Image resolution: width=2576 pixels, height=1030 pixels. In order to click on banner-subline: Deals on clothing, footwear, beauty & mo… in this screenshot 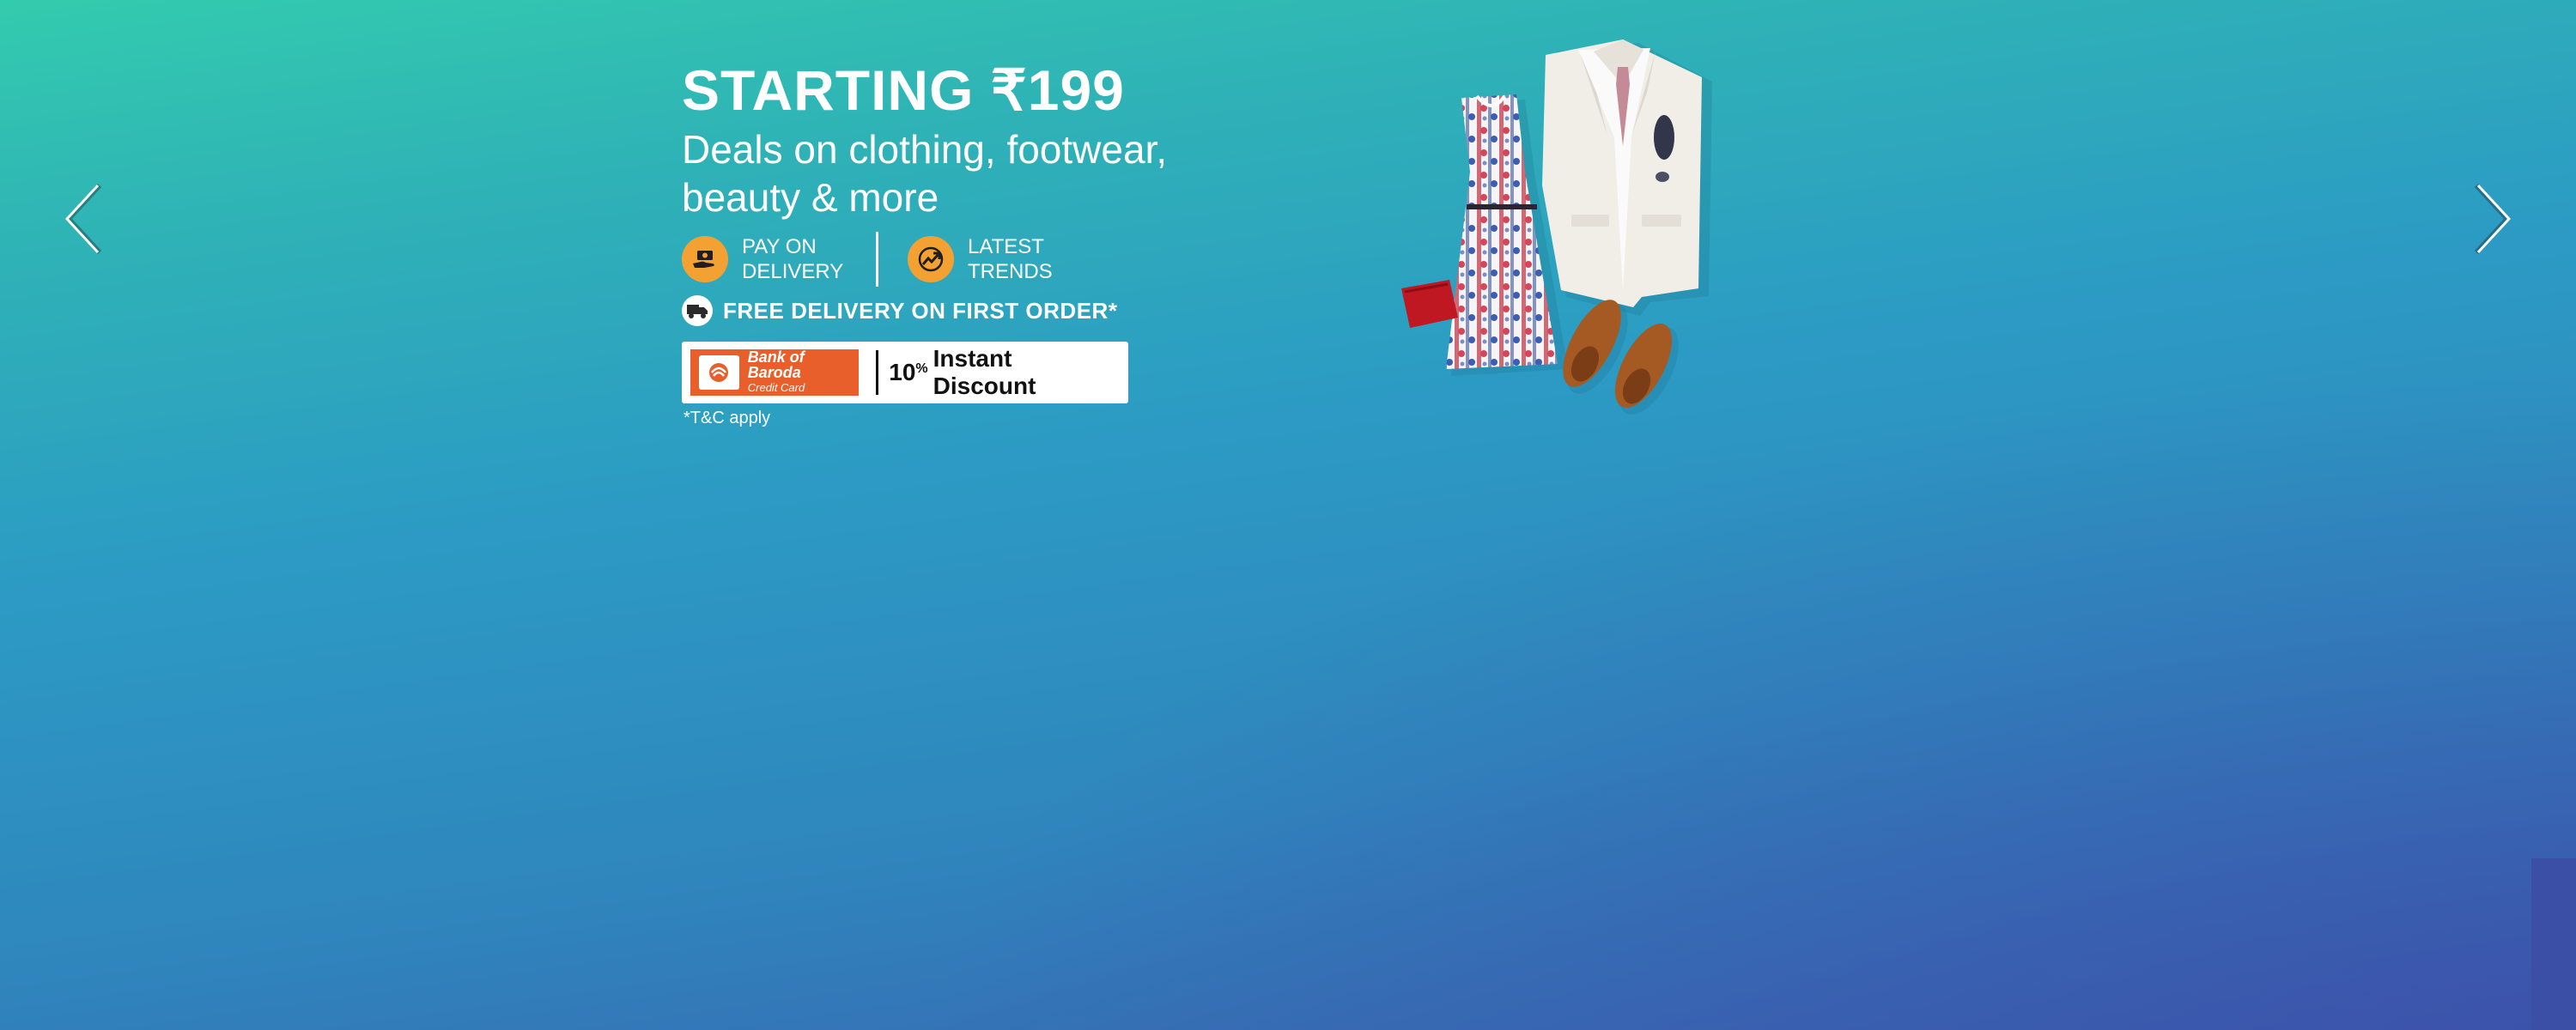, I will do `click(925, 173)`.